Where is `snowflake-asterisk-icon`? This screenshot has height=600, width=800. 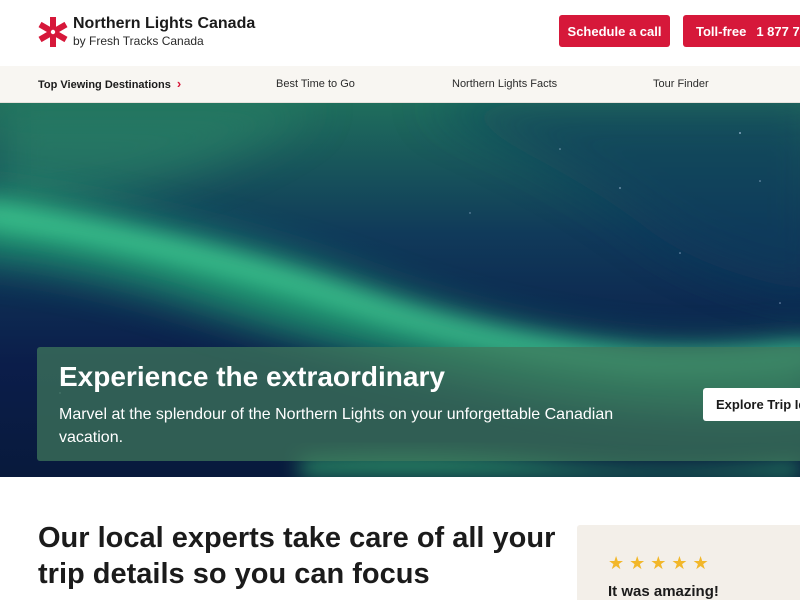 snowflake-asterisk-icon is located at coordinates (53, 32).